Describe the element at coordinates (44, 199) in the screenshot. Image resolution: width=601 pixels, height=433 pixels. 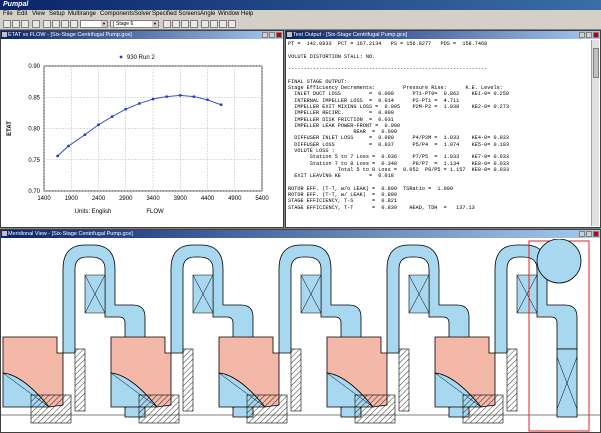
I see `x-tick-label: 1400` at that location.